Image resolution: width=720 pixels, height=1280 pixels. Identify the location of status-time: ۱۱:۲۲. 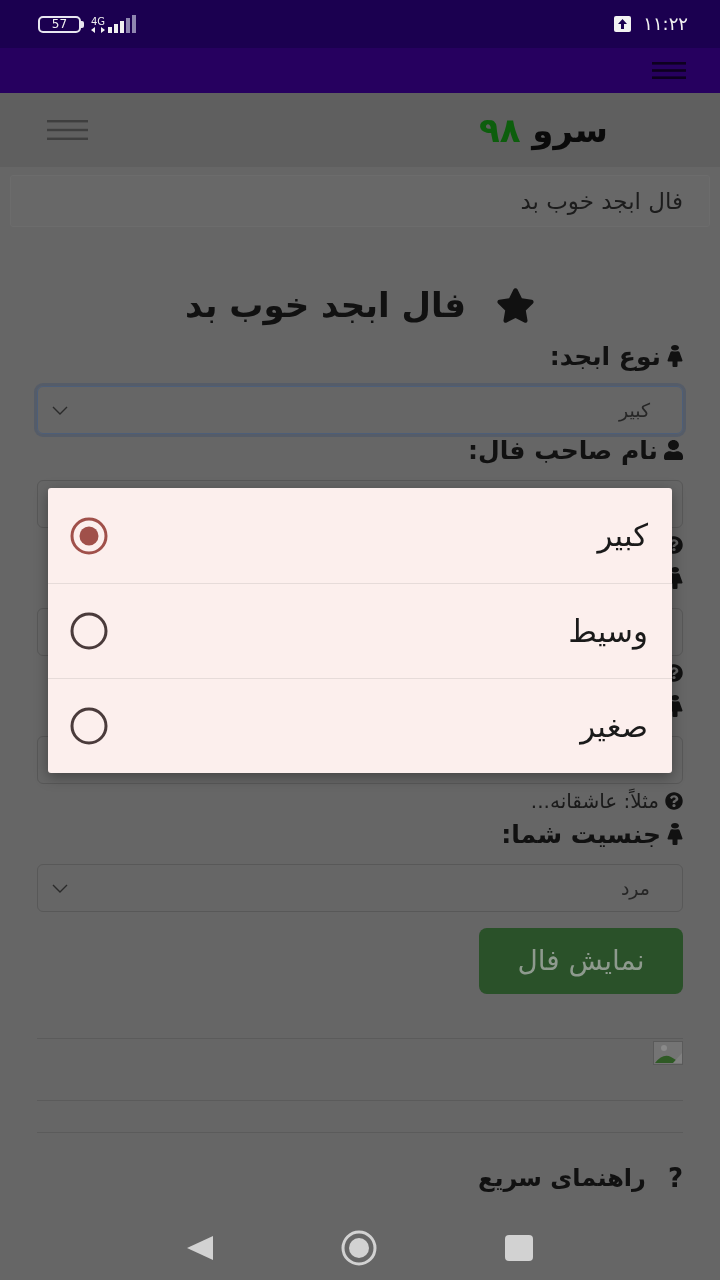
(665, 24).